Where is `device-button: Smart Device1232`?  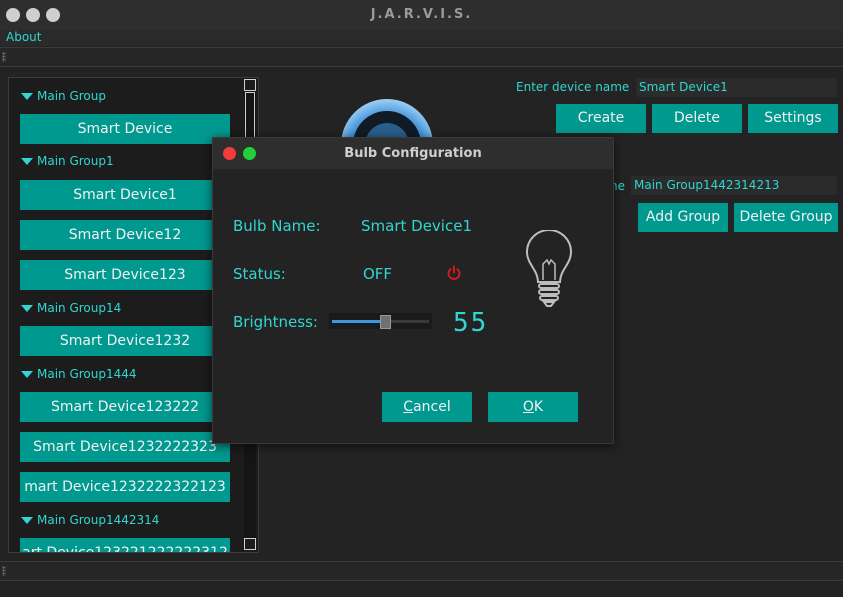
device-button: Smart Device1232 is located at coordinates (125, 341).